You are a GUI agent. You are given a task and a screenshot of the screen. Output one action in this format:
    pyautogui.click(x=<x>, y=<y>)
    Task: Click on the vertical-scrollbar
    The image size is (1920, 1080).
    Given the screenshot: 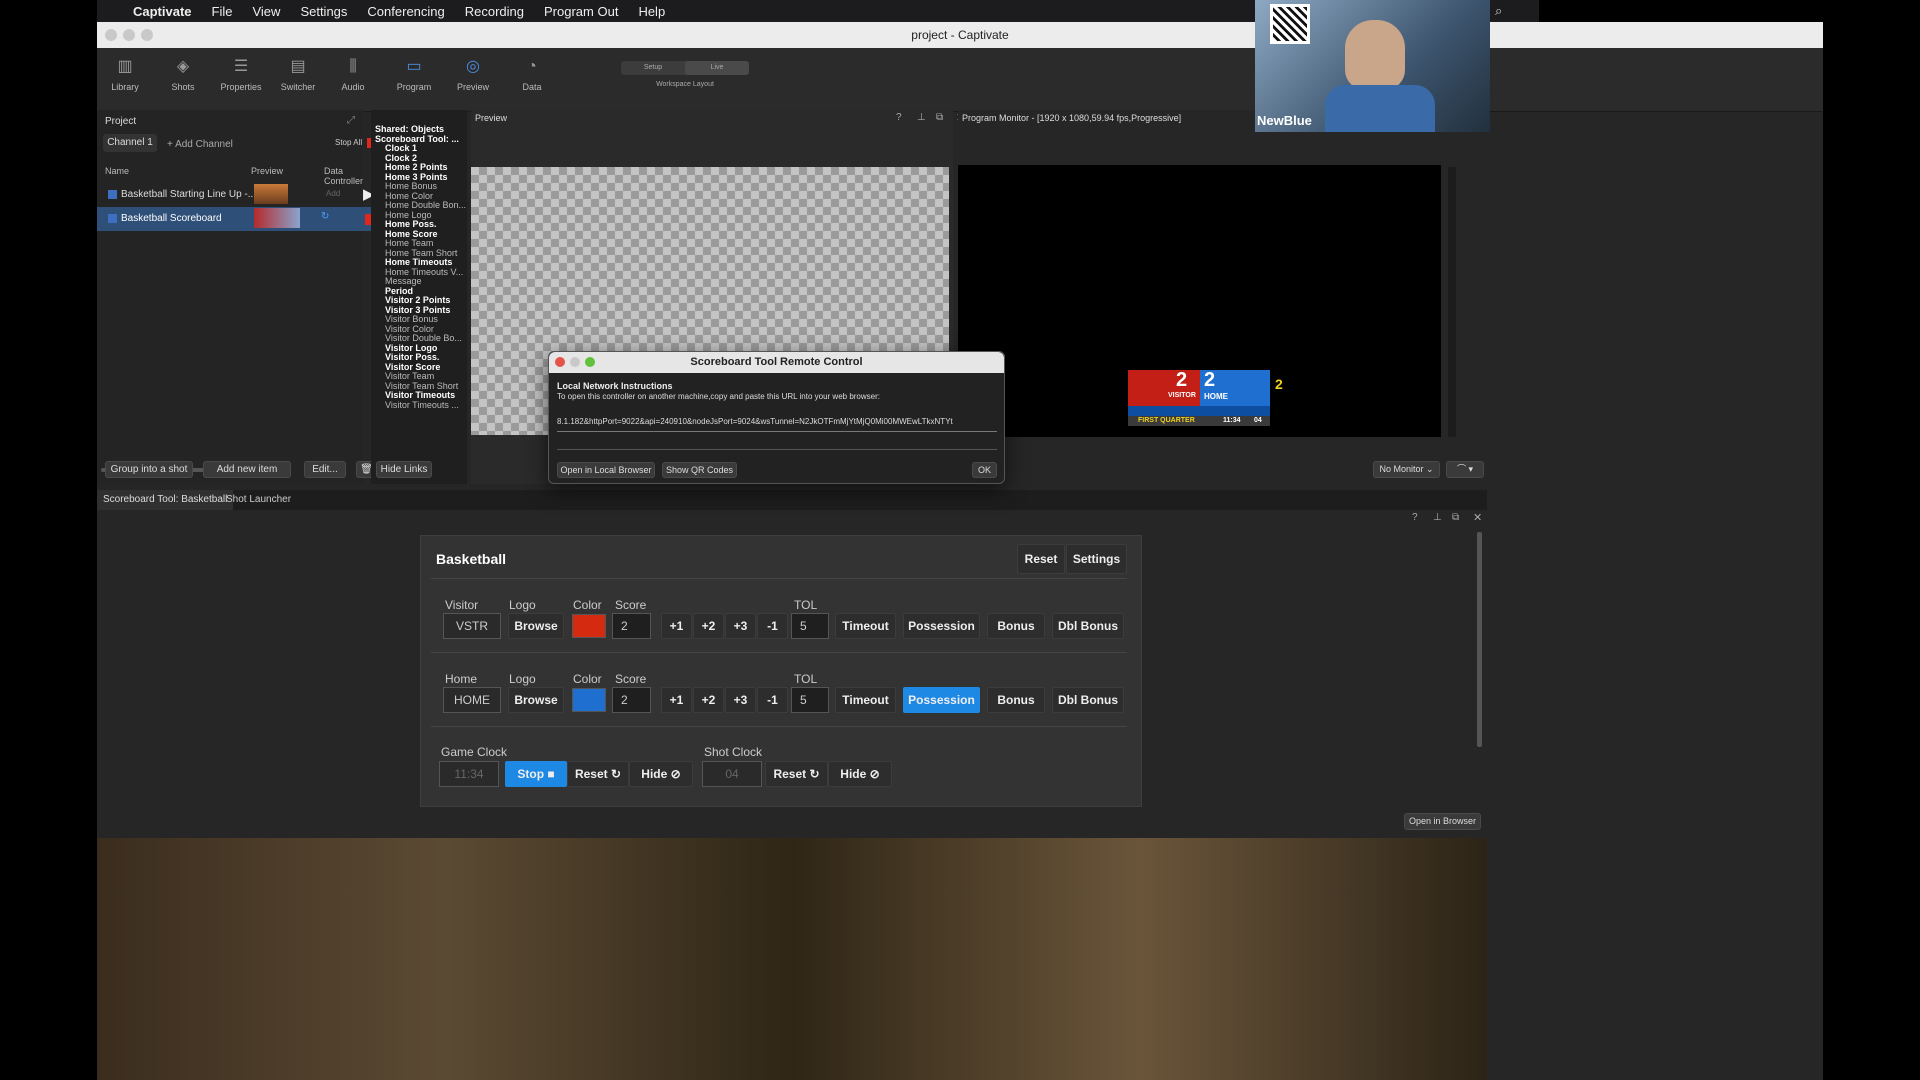 What is the action you would take?
    pyautogui.click(x=1479, y=639)
    